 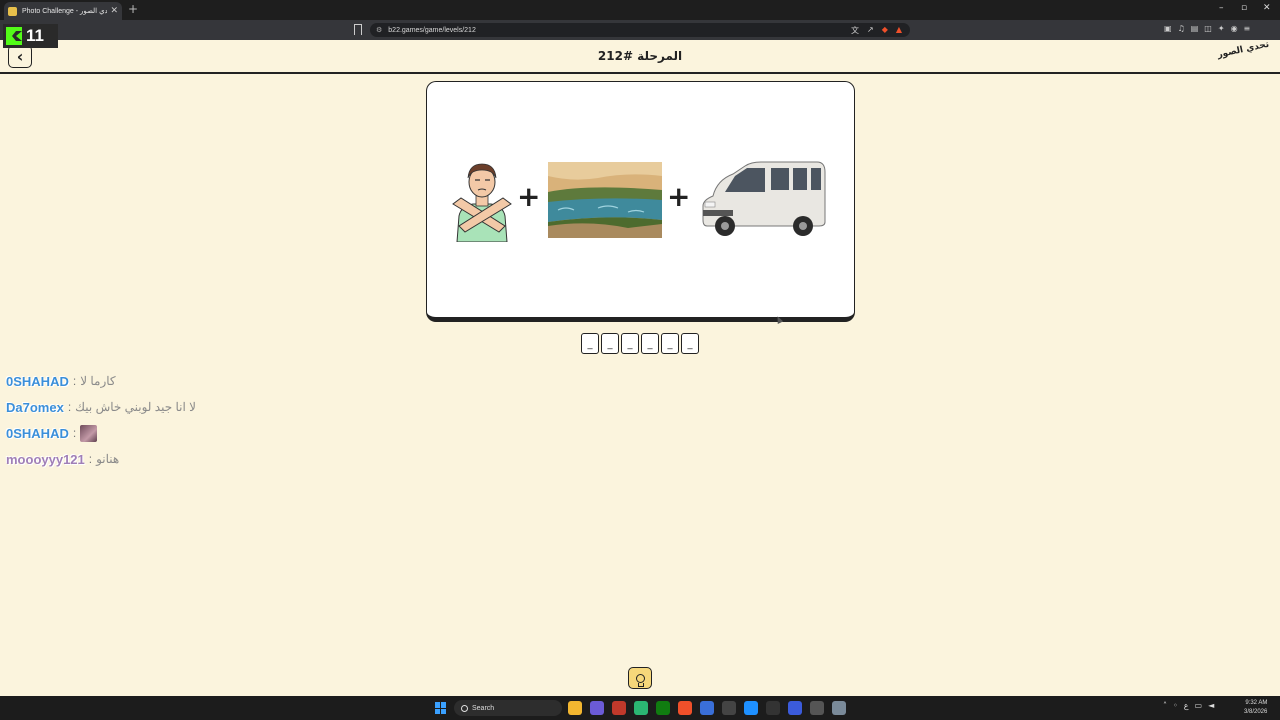 What do you see at coordinates (773, 708) in the screenshot?
I see `epic-games-icon` at bounding box center [773, 708].